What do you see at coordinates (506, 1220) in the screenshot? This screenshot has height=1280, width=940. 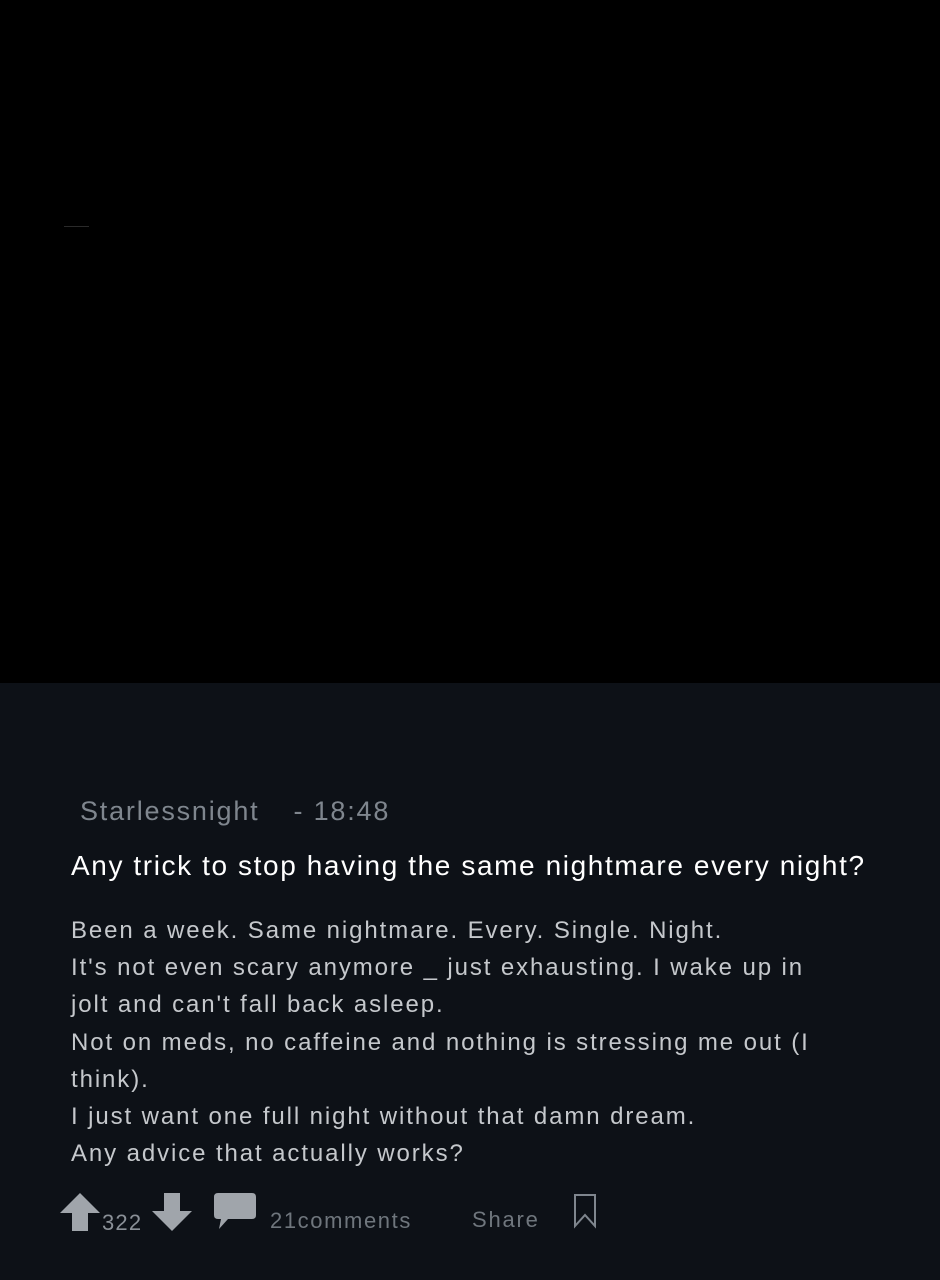 I see `share-button: Share` at bounding box center [506, 1220].